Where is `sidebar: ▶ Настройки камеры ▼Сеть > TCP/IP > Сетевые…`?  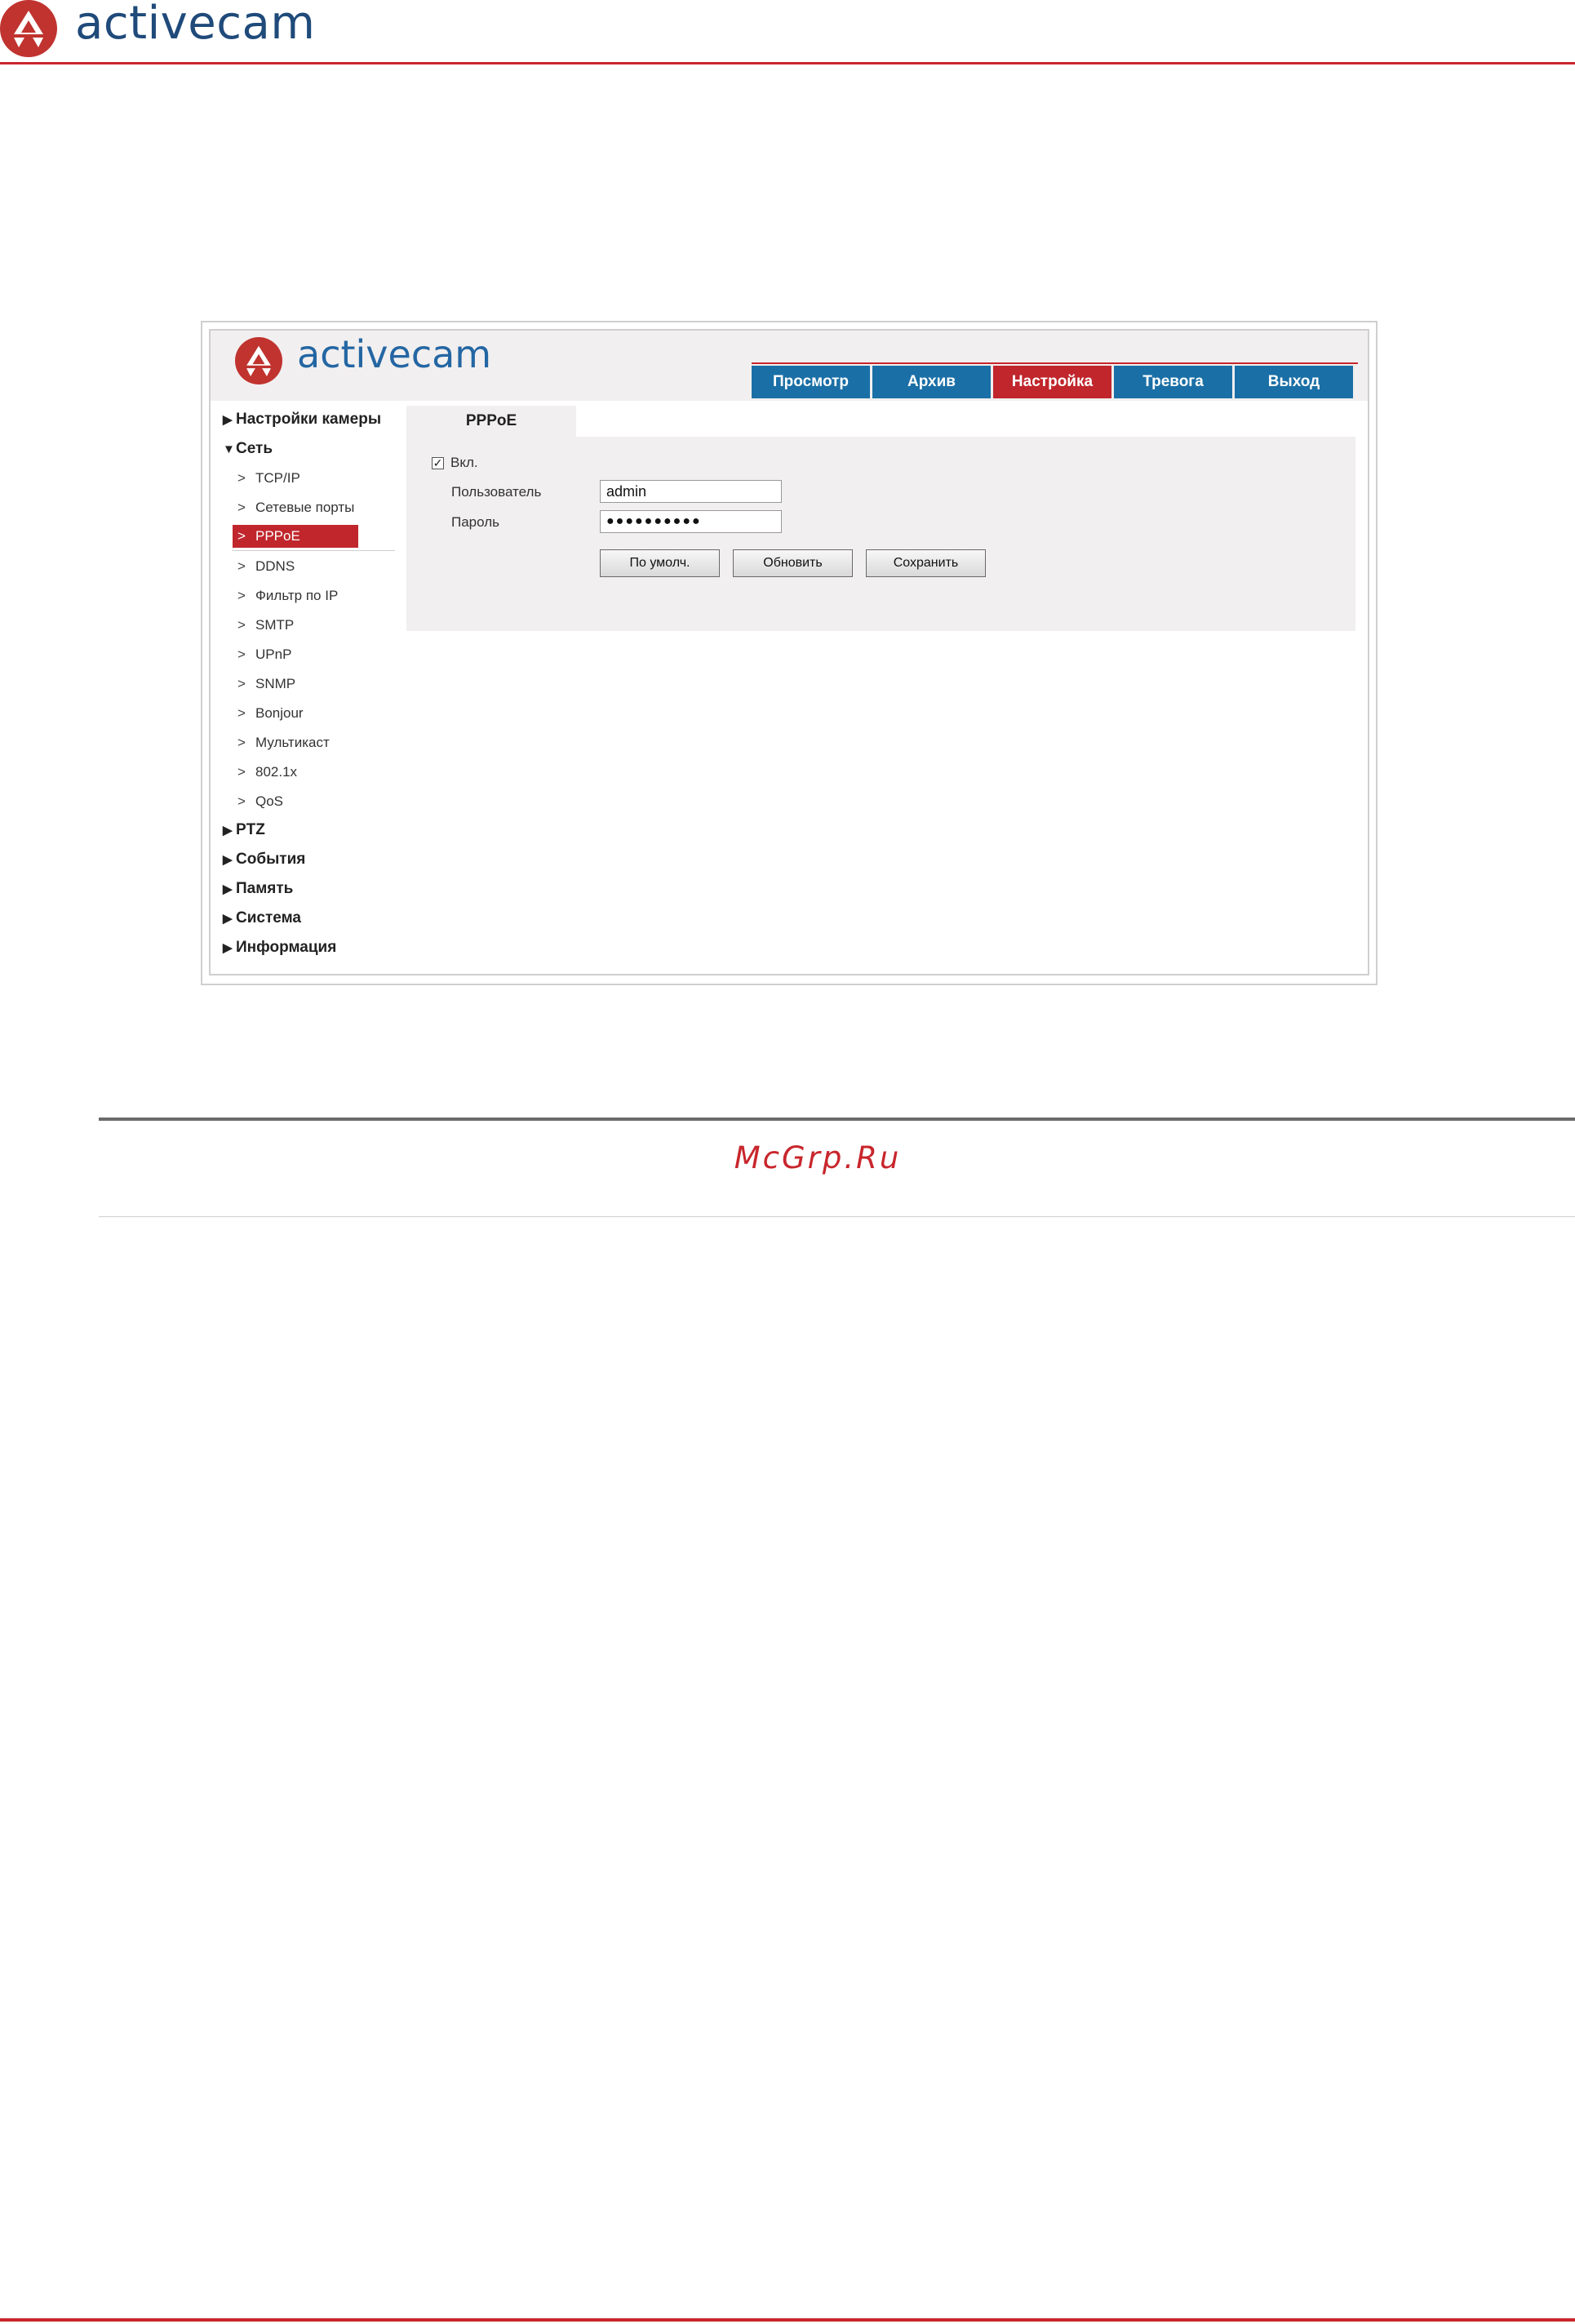 sidebar: ▶ Настройки камеры ▼Сеть > TCP/IP > Сетевые… is located at coordinates (308, 687).